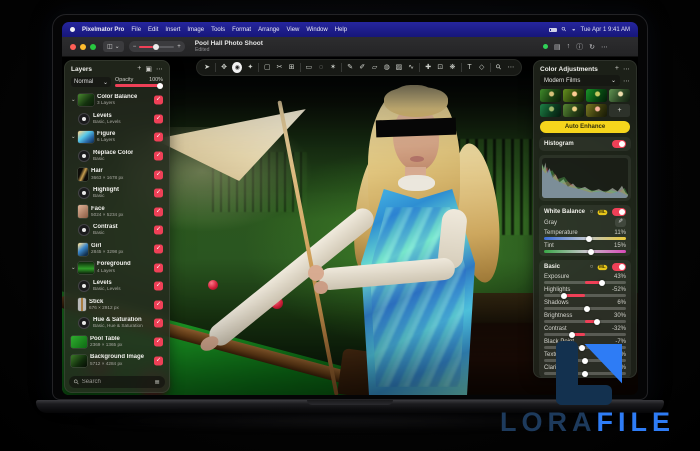 Image resolution: width=700 pixels, height=451 pixels. What do you see at coordinates (157, 382) in the screenshot?
I see `filter-icon: ≣` at bounding box center [157, 382].